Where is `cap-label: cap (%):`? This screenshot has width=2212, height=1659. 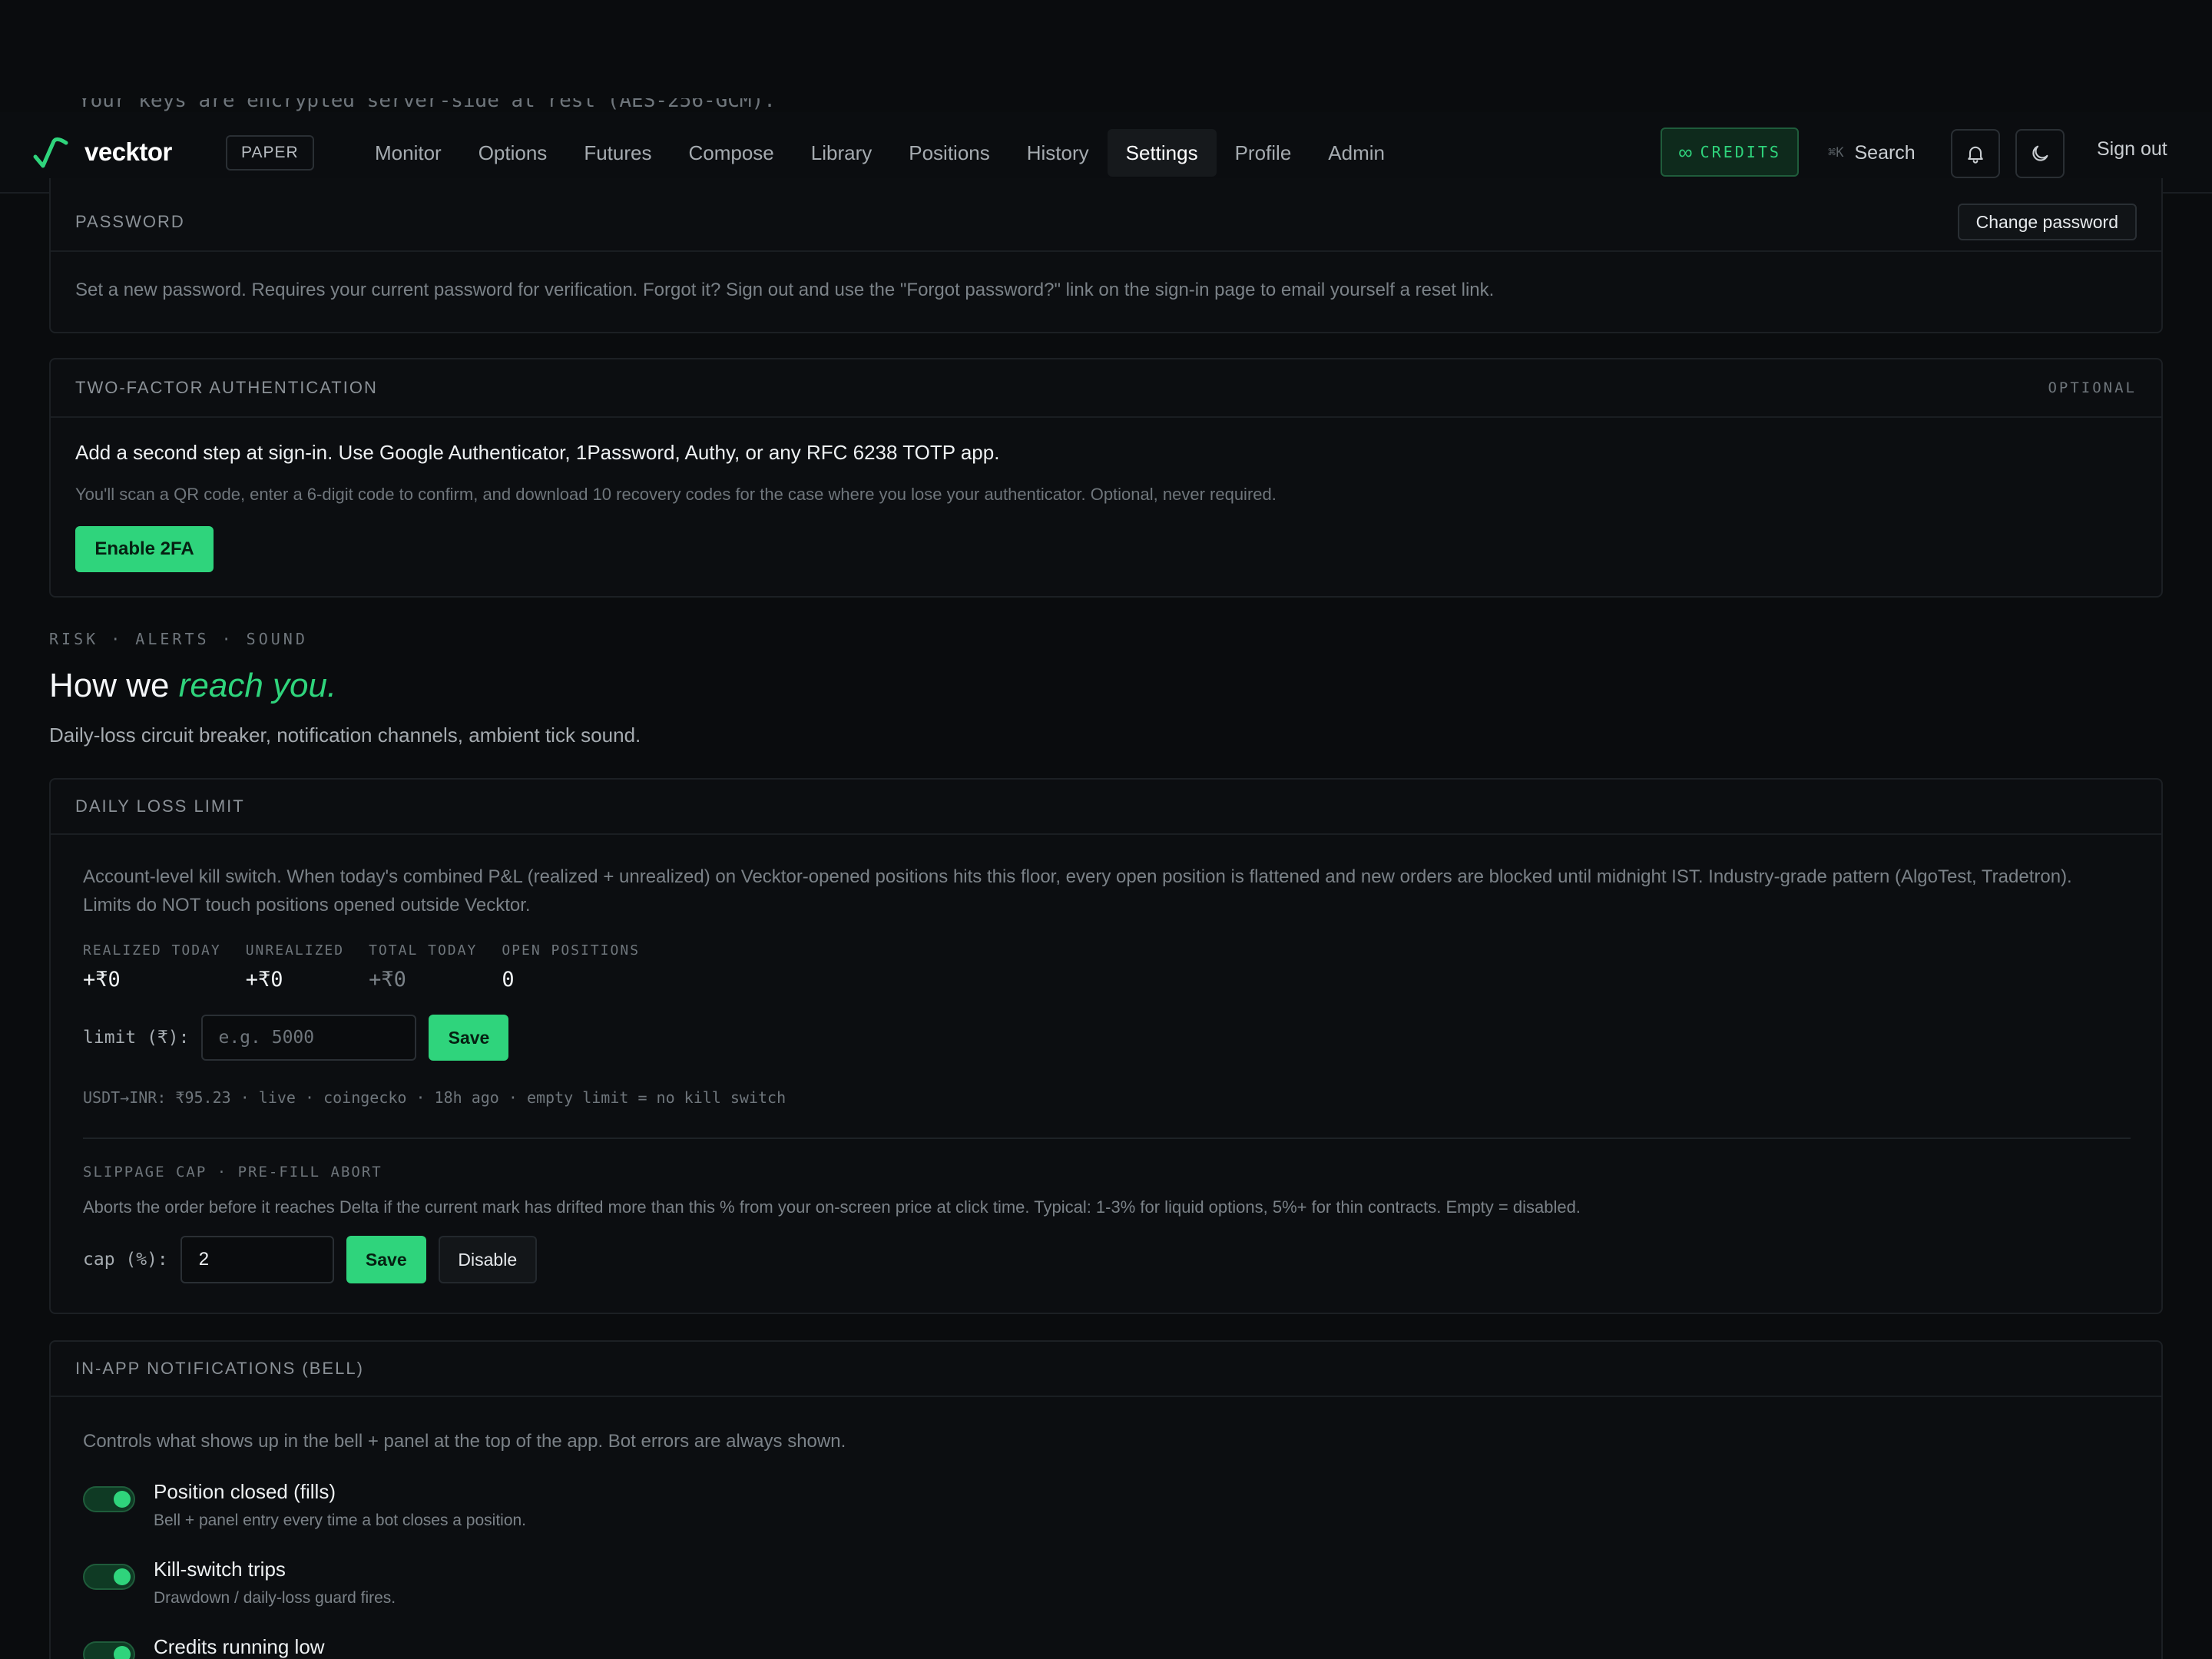
cap-label: cap (%): is located at coordinates (126, 1260).